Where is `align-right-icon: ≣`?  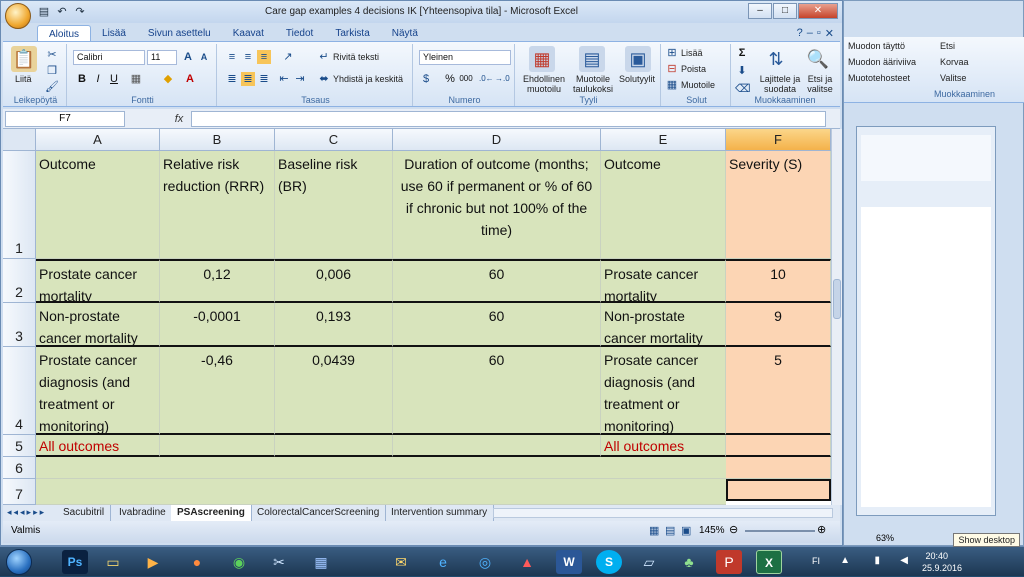
align-right-icon: ≣ is located at coordinates (264, 79).